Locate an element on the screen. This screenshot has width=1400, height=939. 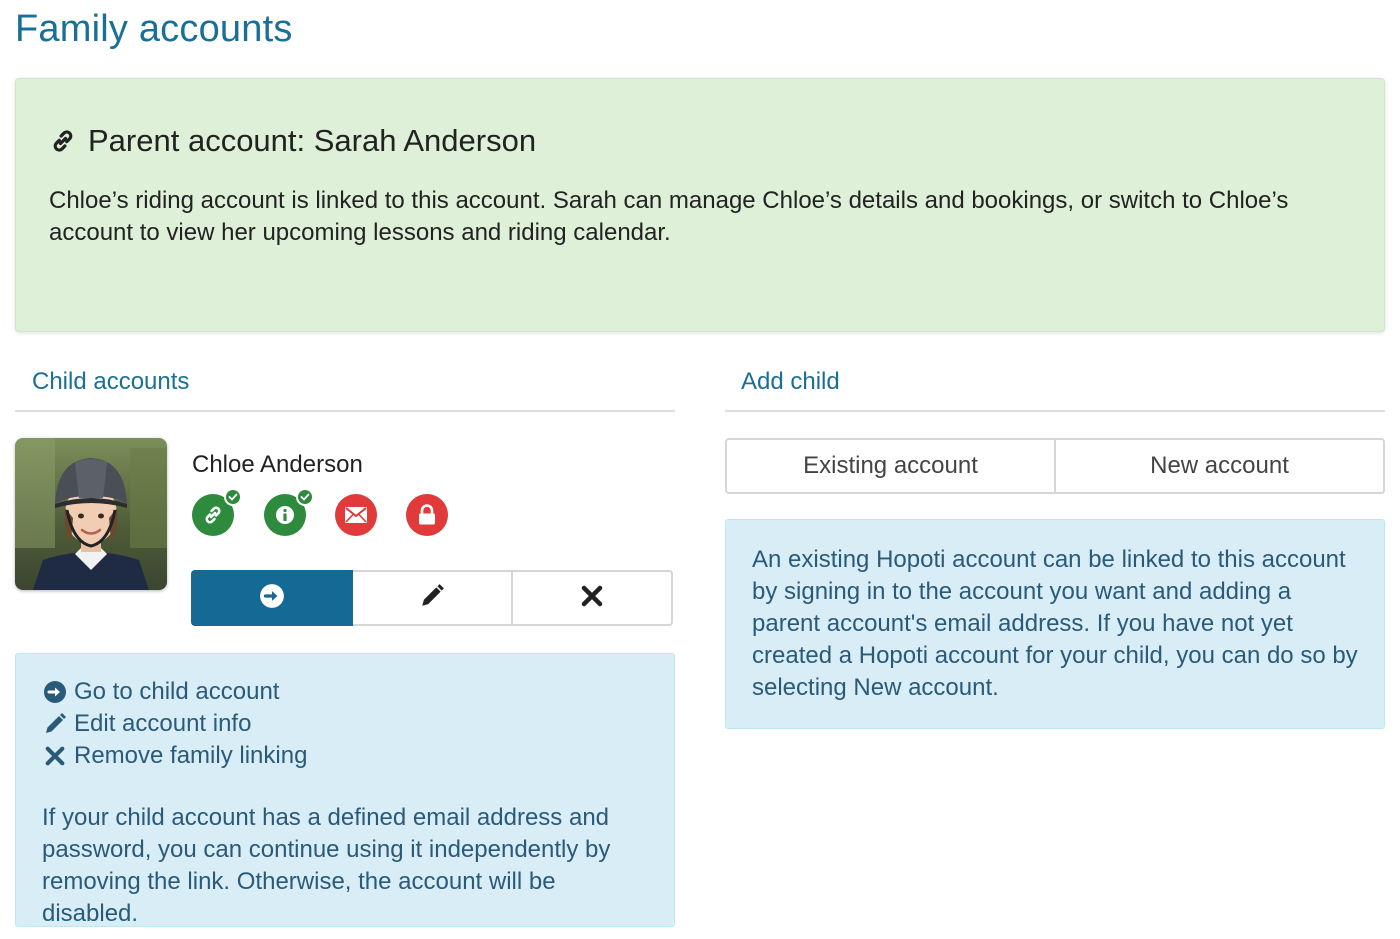
legend-item-remove-link: Remove family linking is located at coordinates (174, 756).